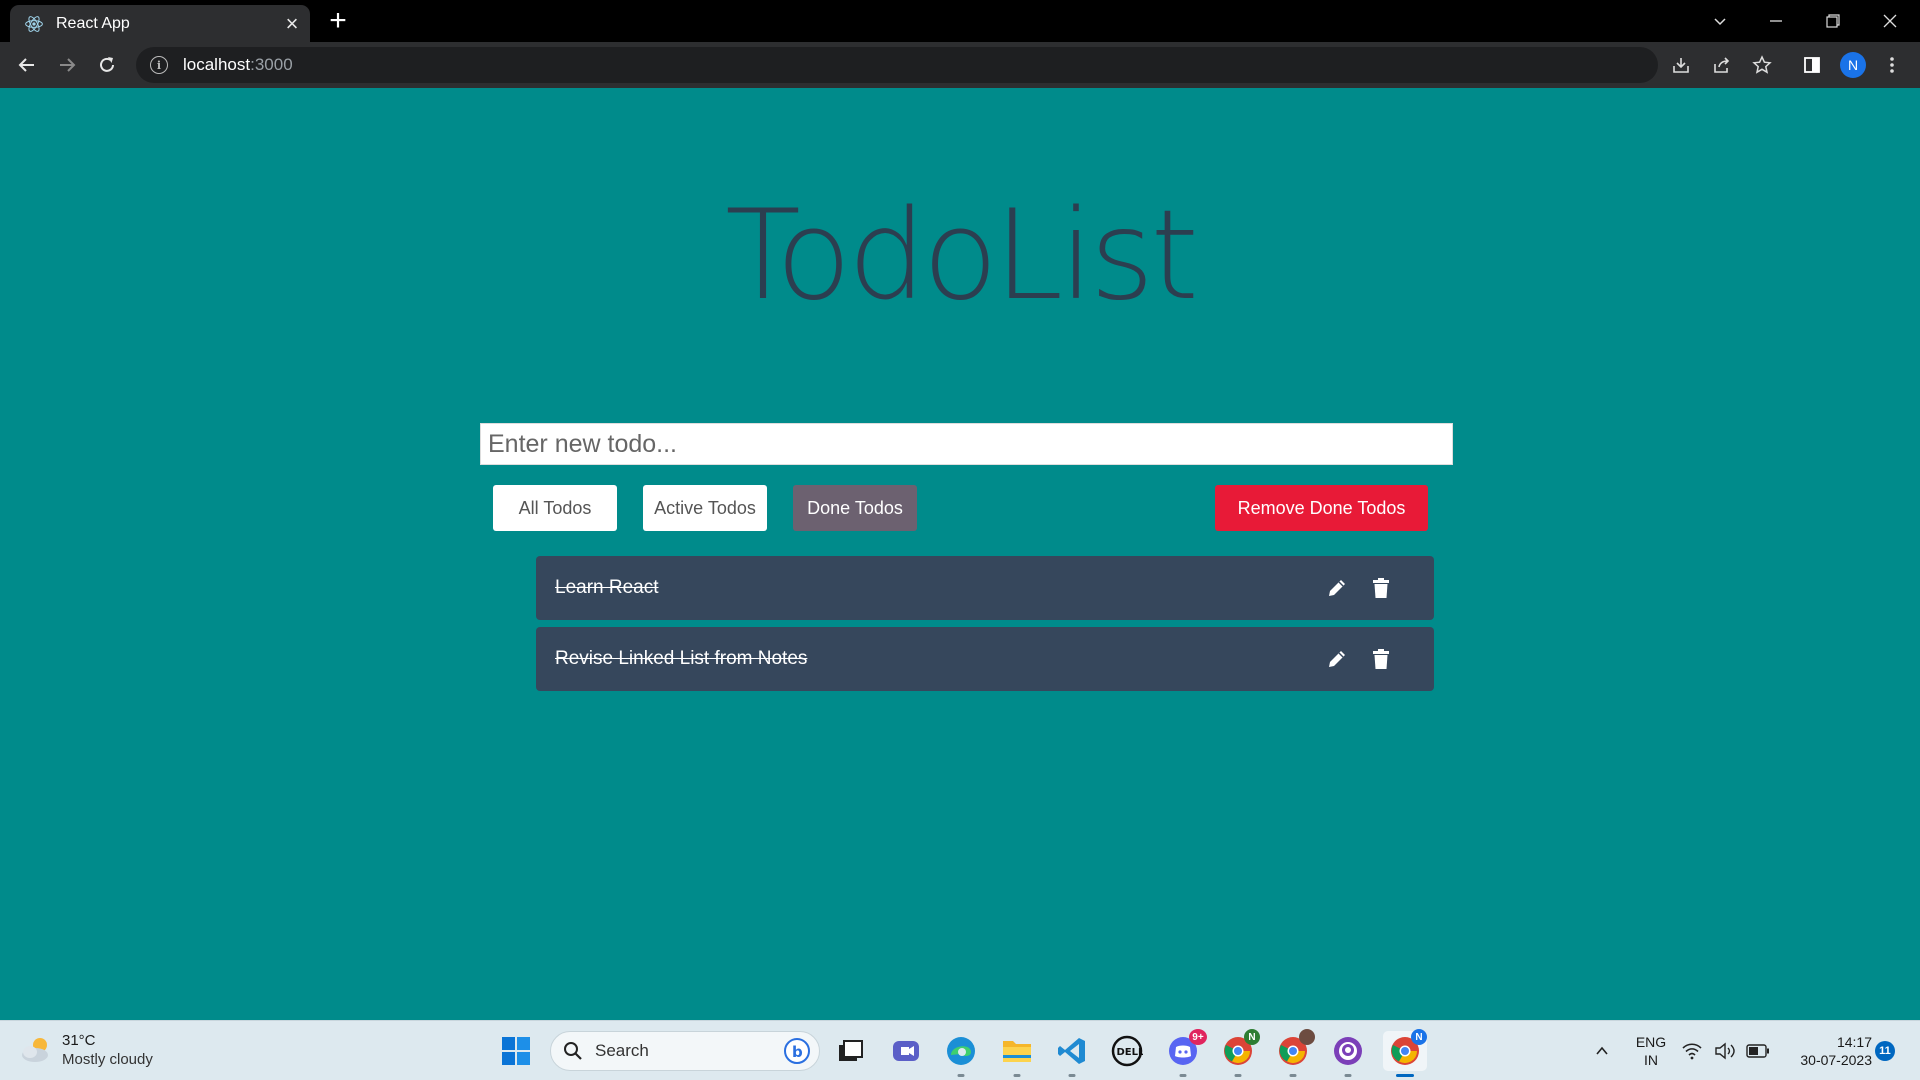  I want to click on search-icon, so click(573, 1051).